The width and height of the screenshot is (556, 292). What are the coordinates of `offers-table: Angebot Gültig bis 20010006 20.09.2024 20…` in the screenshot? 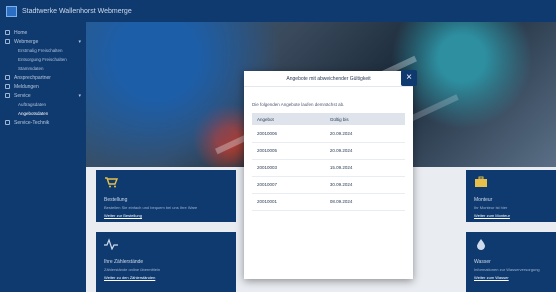 It's located at (328, 162).